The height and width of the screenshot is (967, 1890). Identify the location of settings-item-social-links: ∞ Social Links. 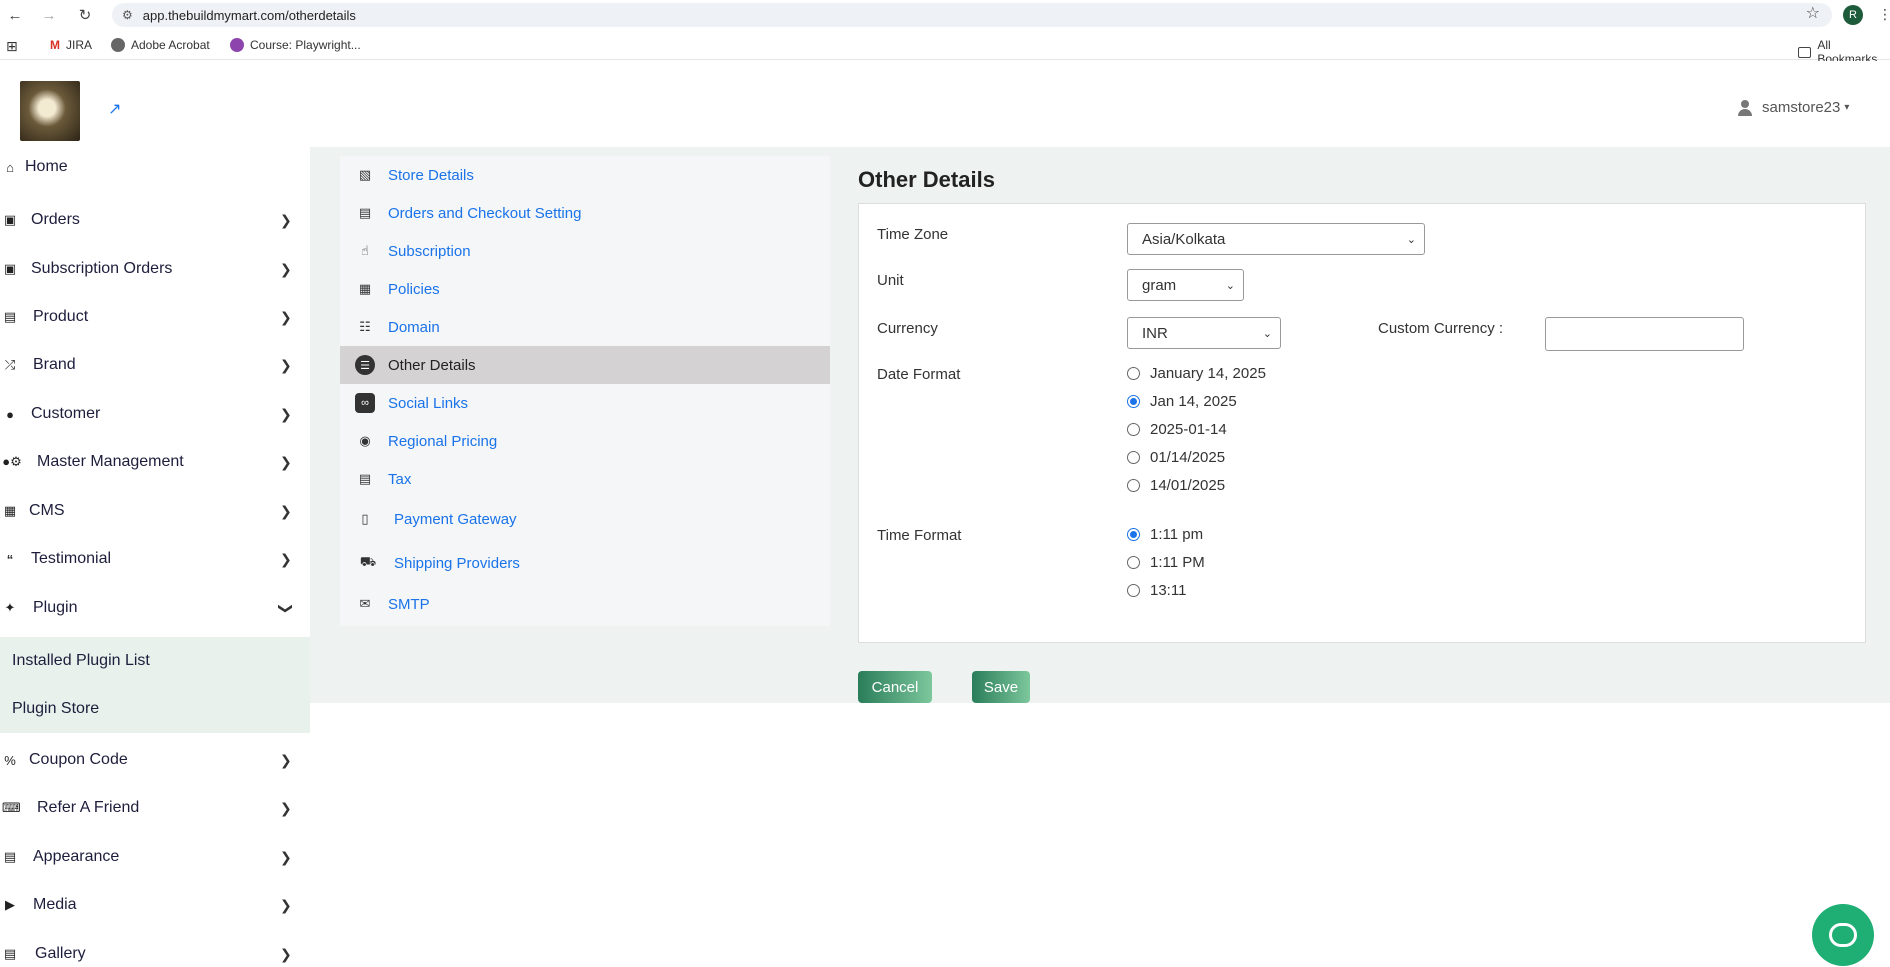
(585, 403).